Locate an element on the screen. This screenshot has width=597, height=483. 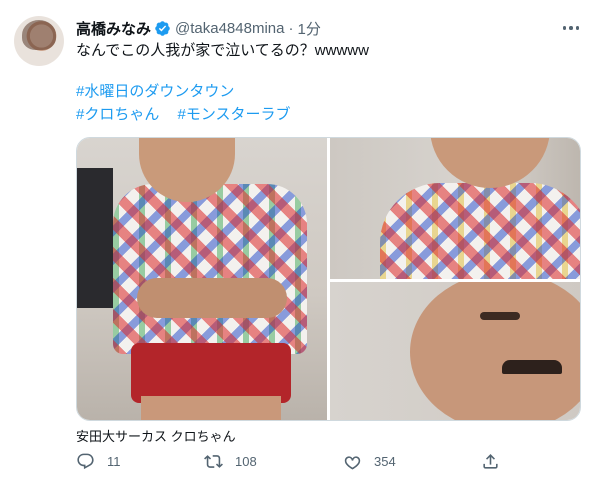
hashtag-line: #クロちゃん #モンスターラブ is located at coordinates (183, 115).